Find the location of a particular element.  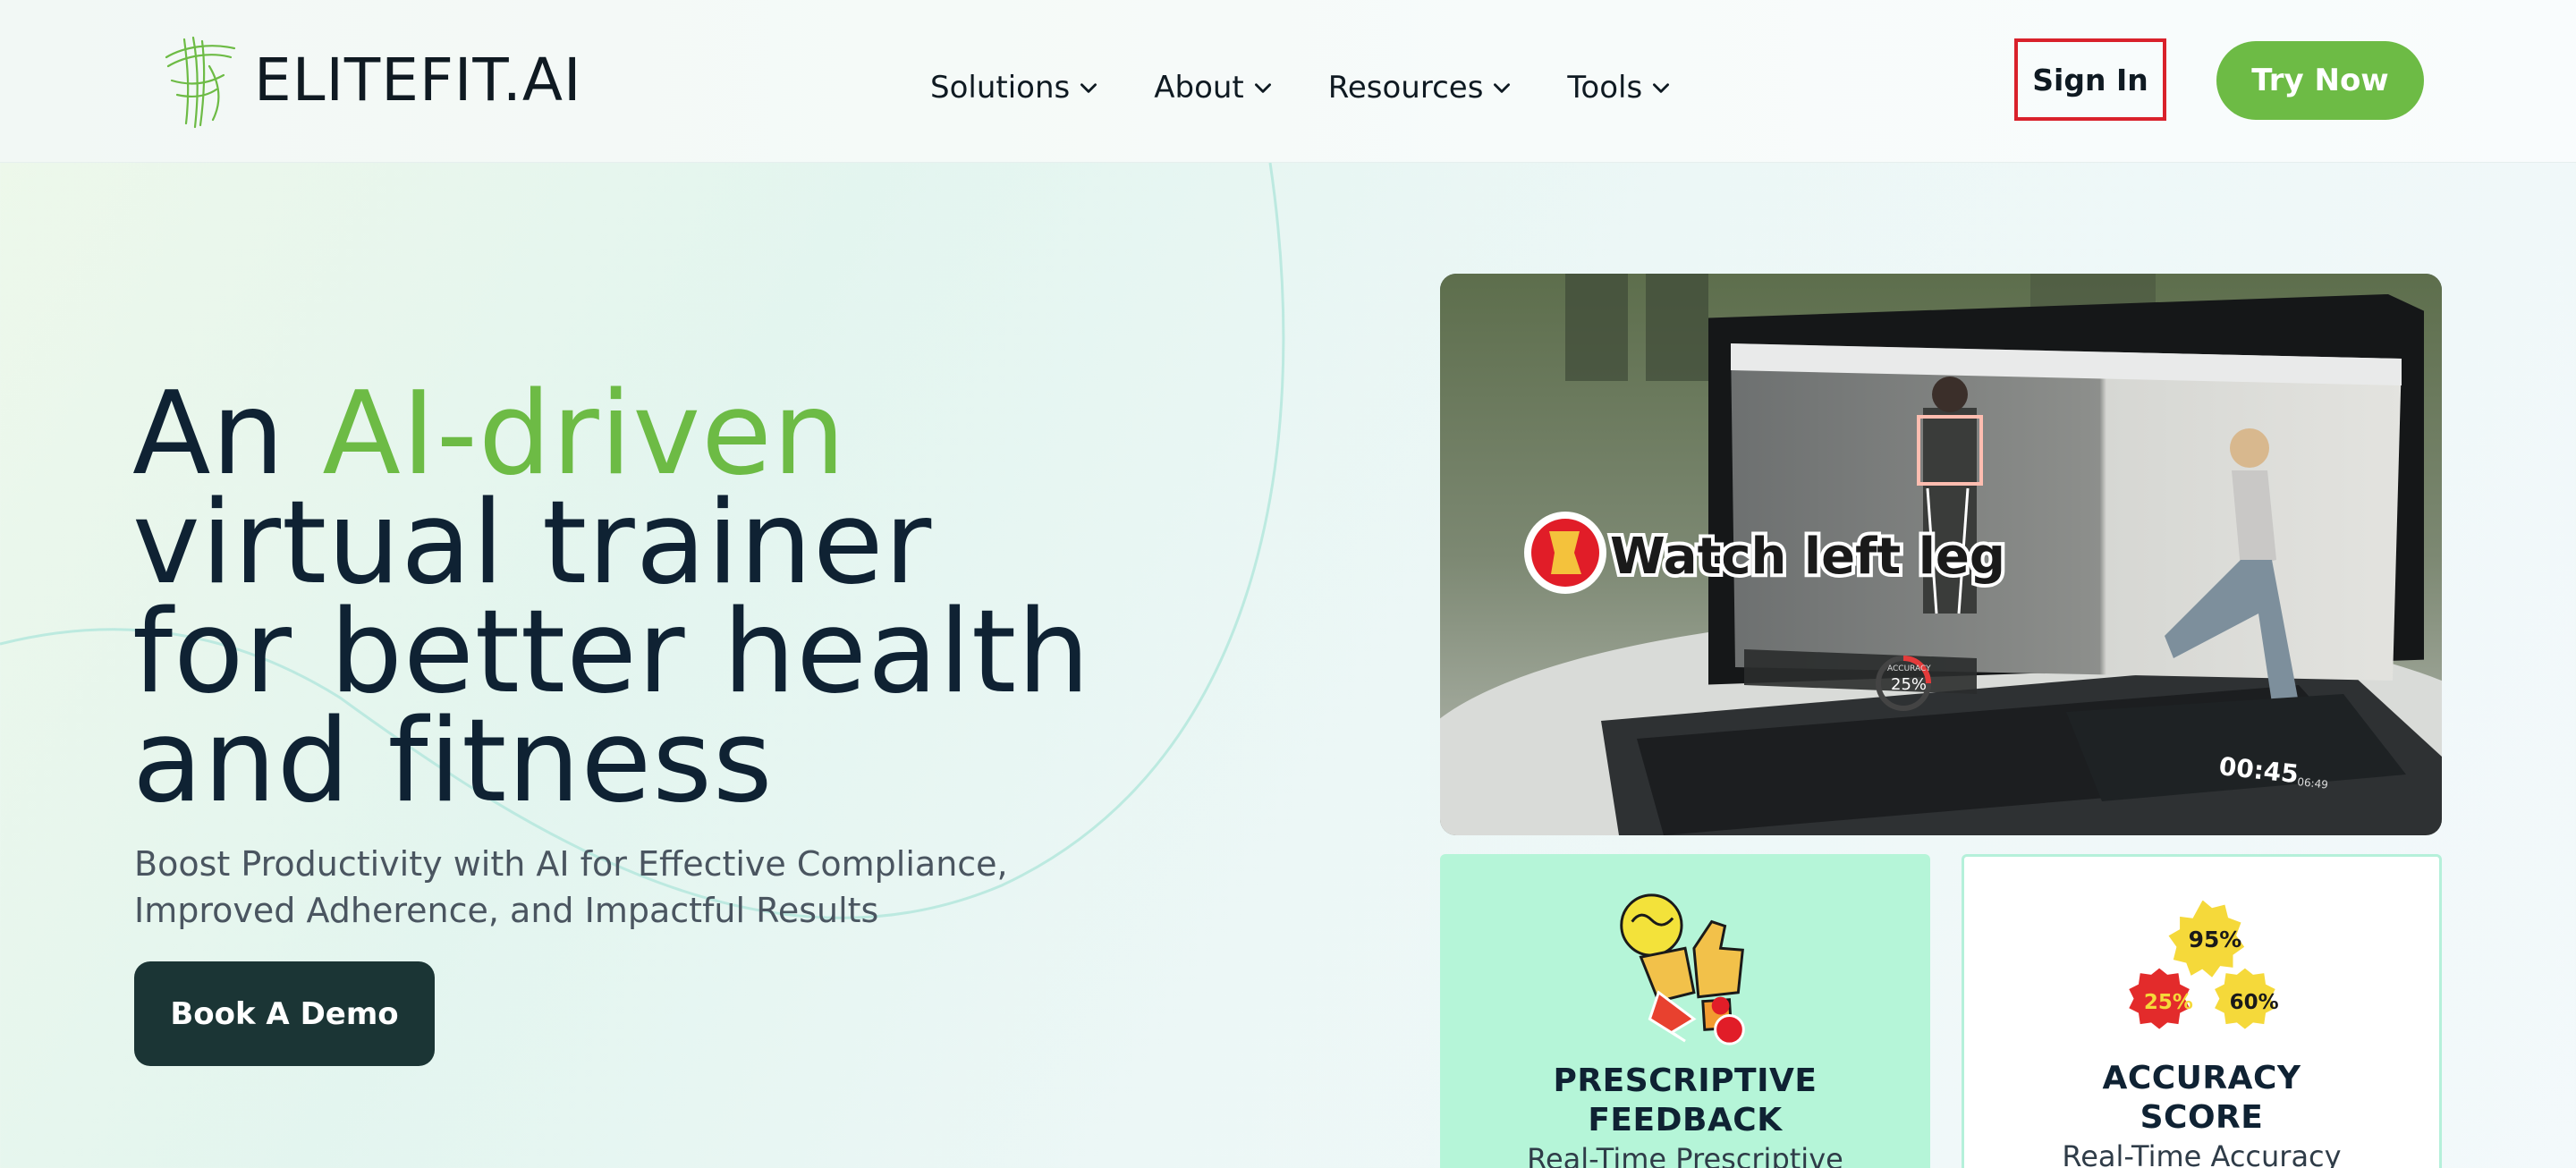

badge-value: 25% is located at coordinates (2167, 1002).